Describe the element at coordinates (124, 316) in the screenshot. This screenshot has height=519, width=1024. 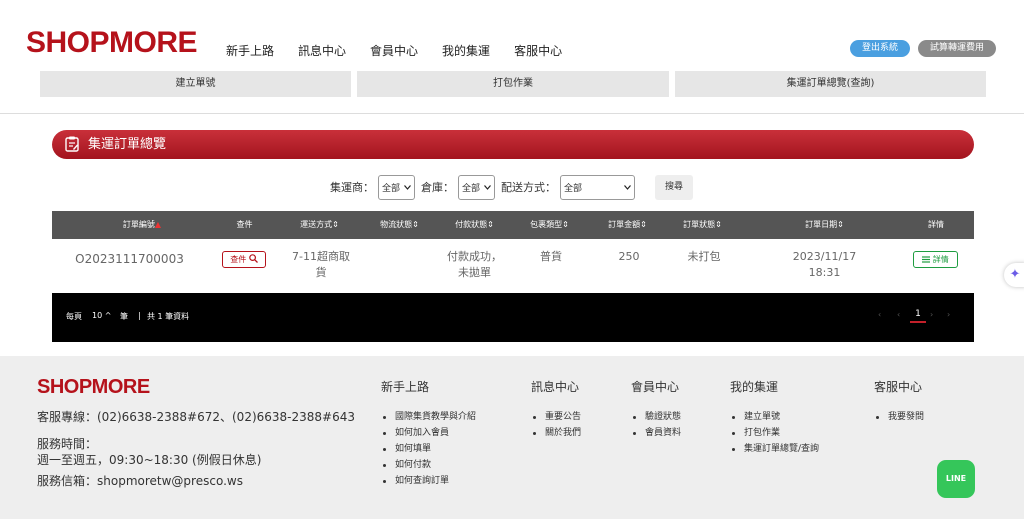
I see `per-page-unit: 筆` at that location.